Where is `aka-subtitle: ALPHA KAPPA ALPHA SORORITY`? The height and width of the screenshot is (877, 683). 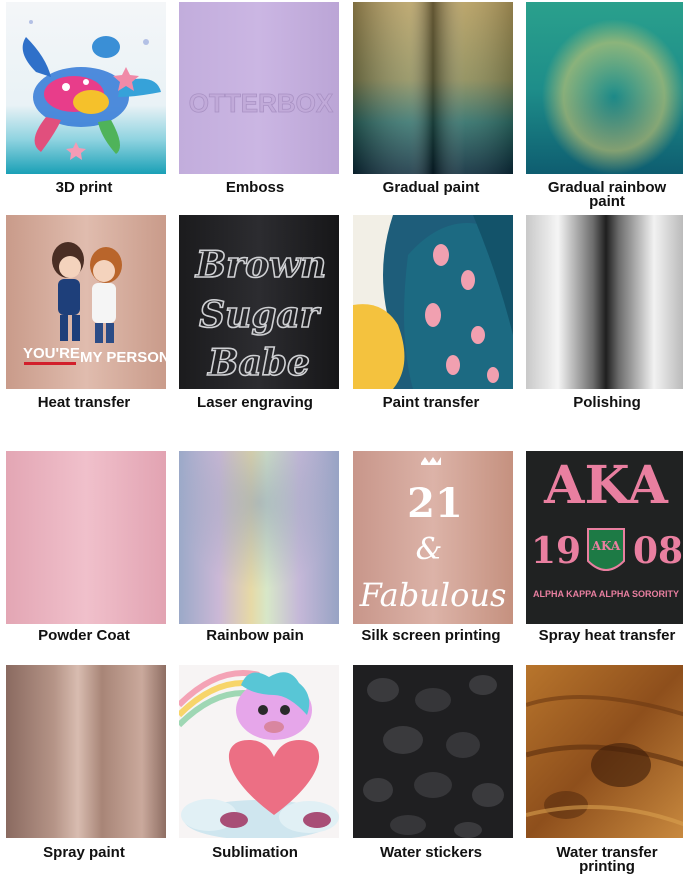 aka-subtitle: ALPHA KAPPA ALPHA SORORITY is located at coordinates (606, 594).